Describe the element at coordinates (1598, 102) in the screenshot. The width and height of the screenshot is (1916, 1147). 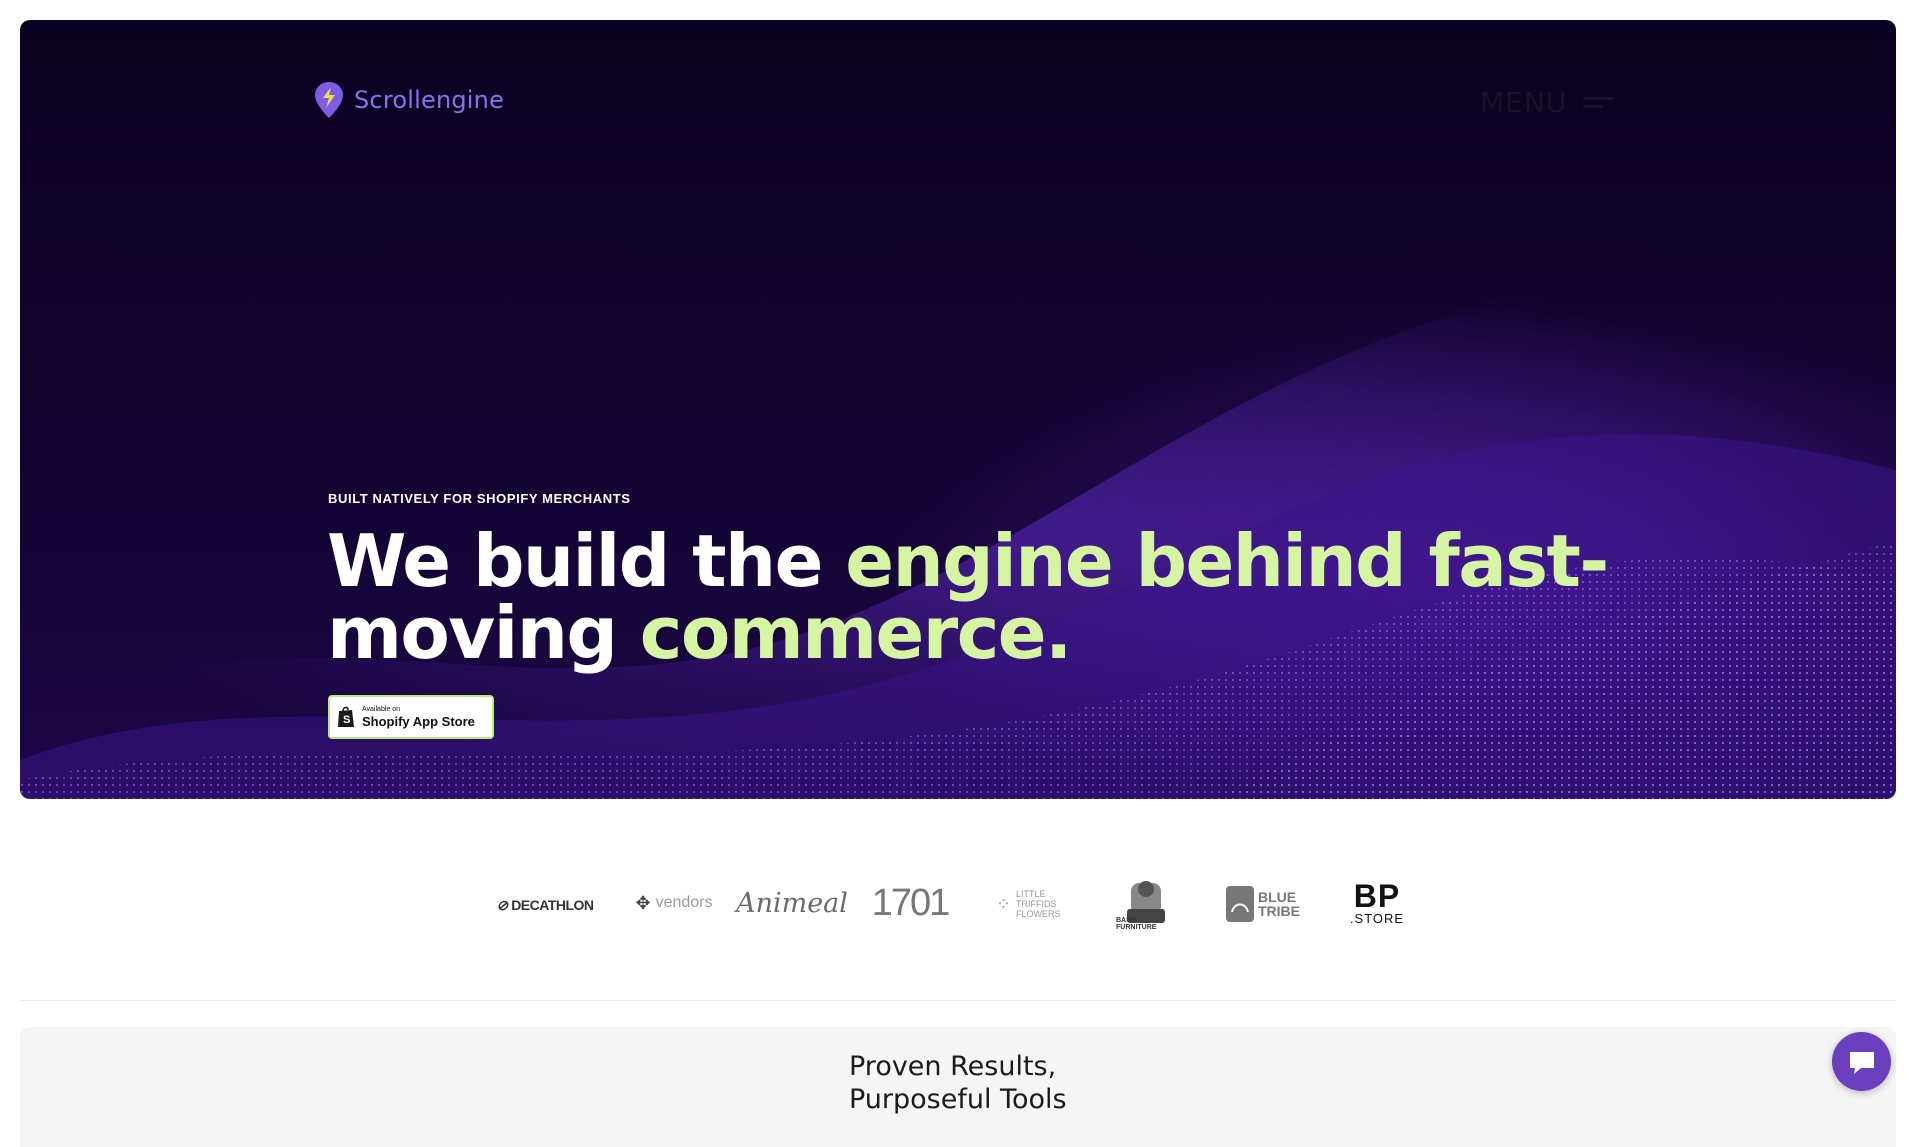
I see `hamburger-icon` at that location.